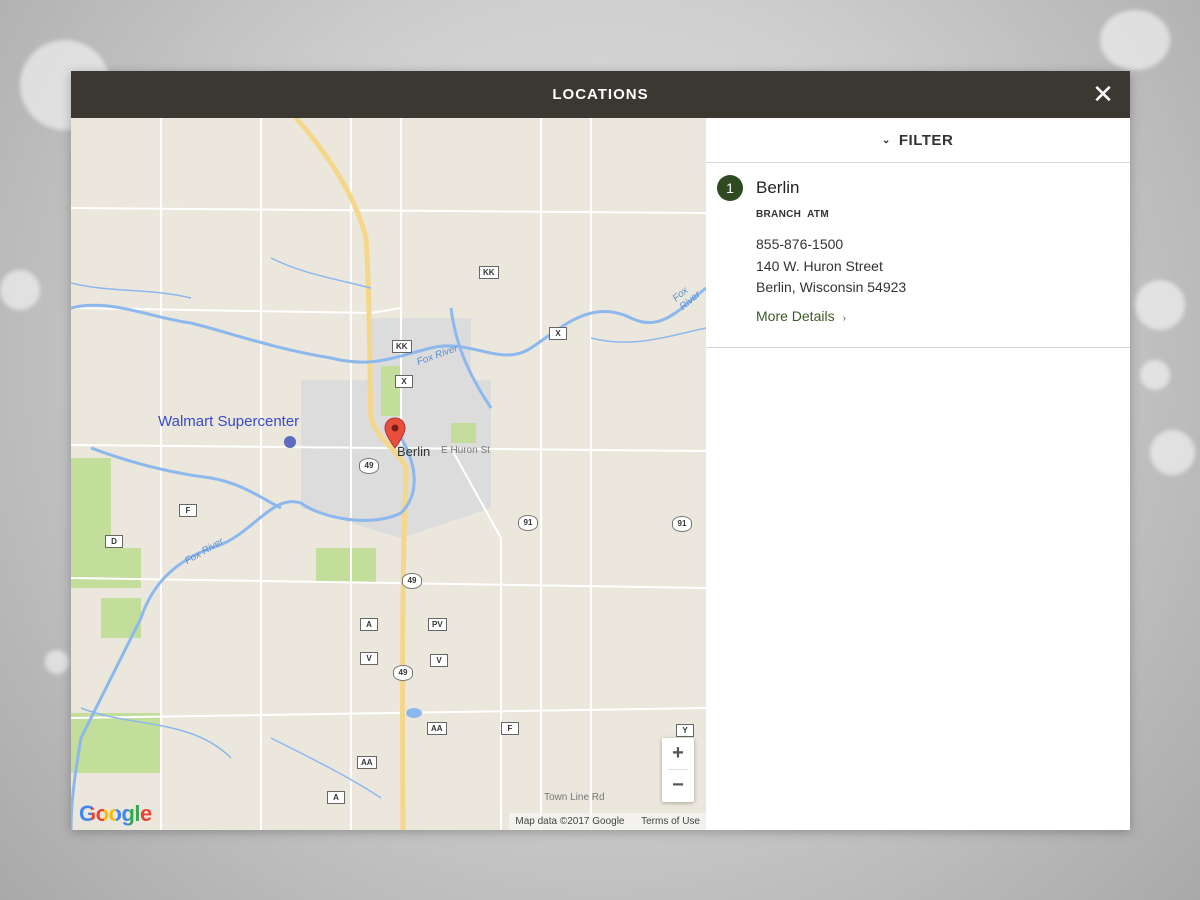 The image size is (1200, 900). Describe the element at coordinates (678, 785) in the screenshot. I see `zoom-out-button: −` at that location.